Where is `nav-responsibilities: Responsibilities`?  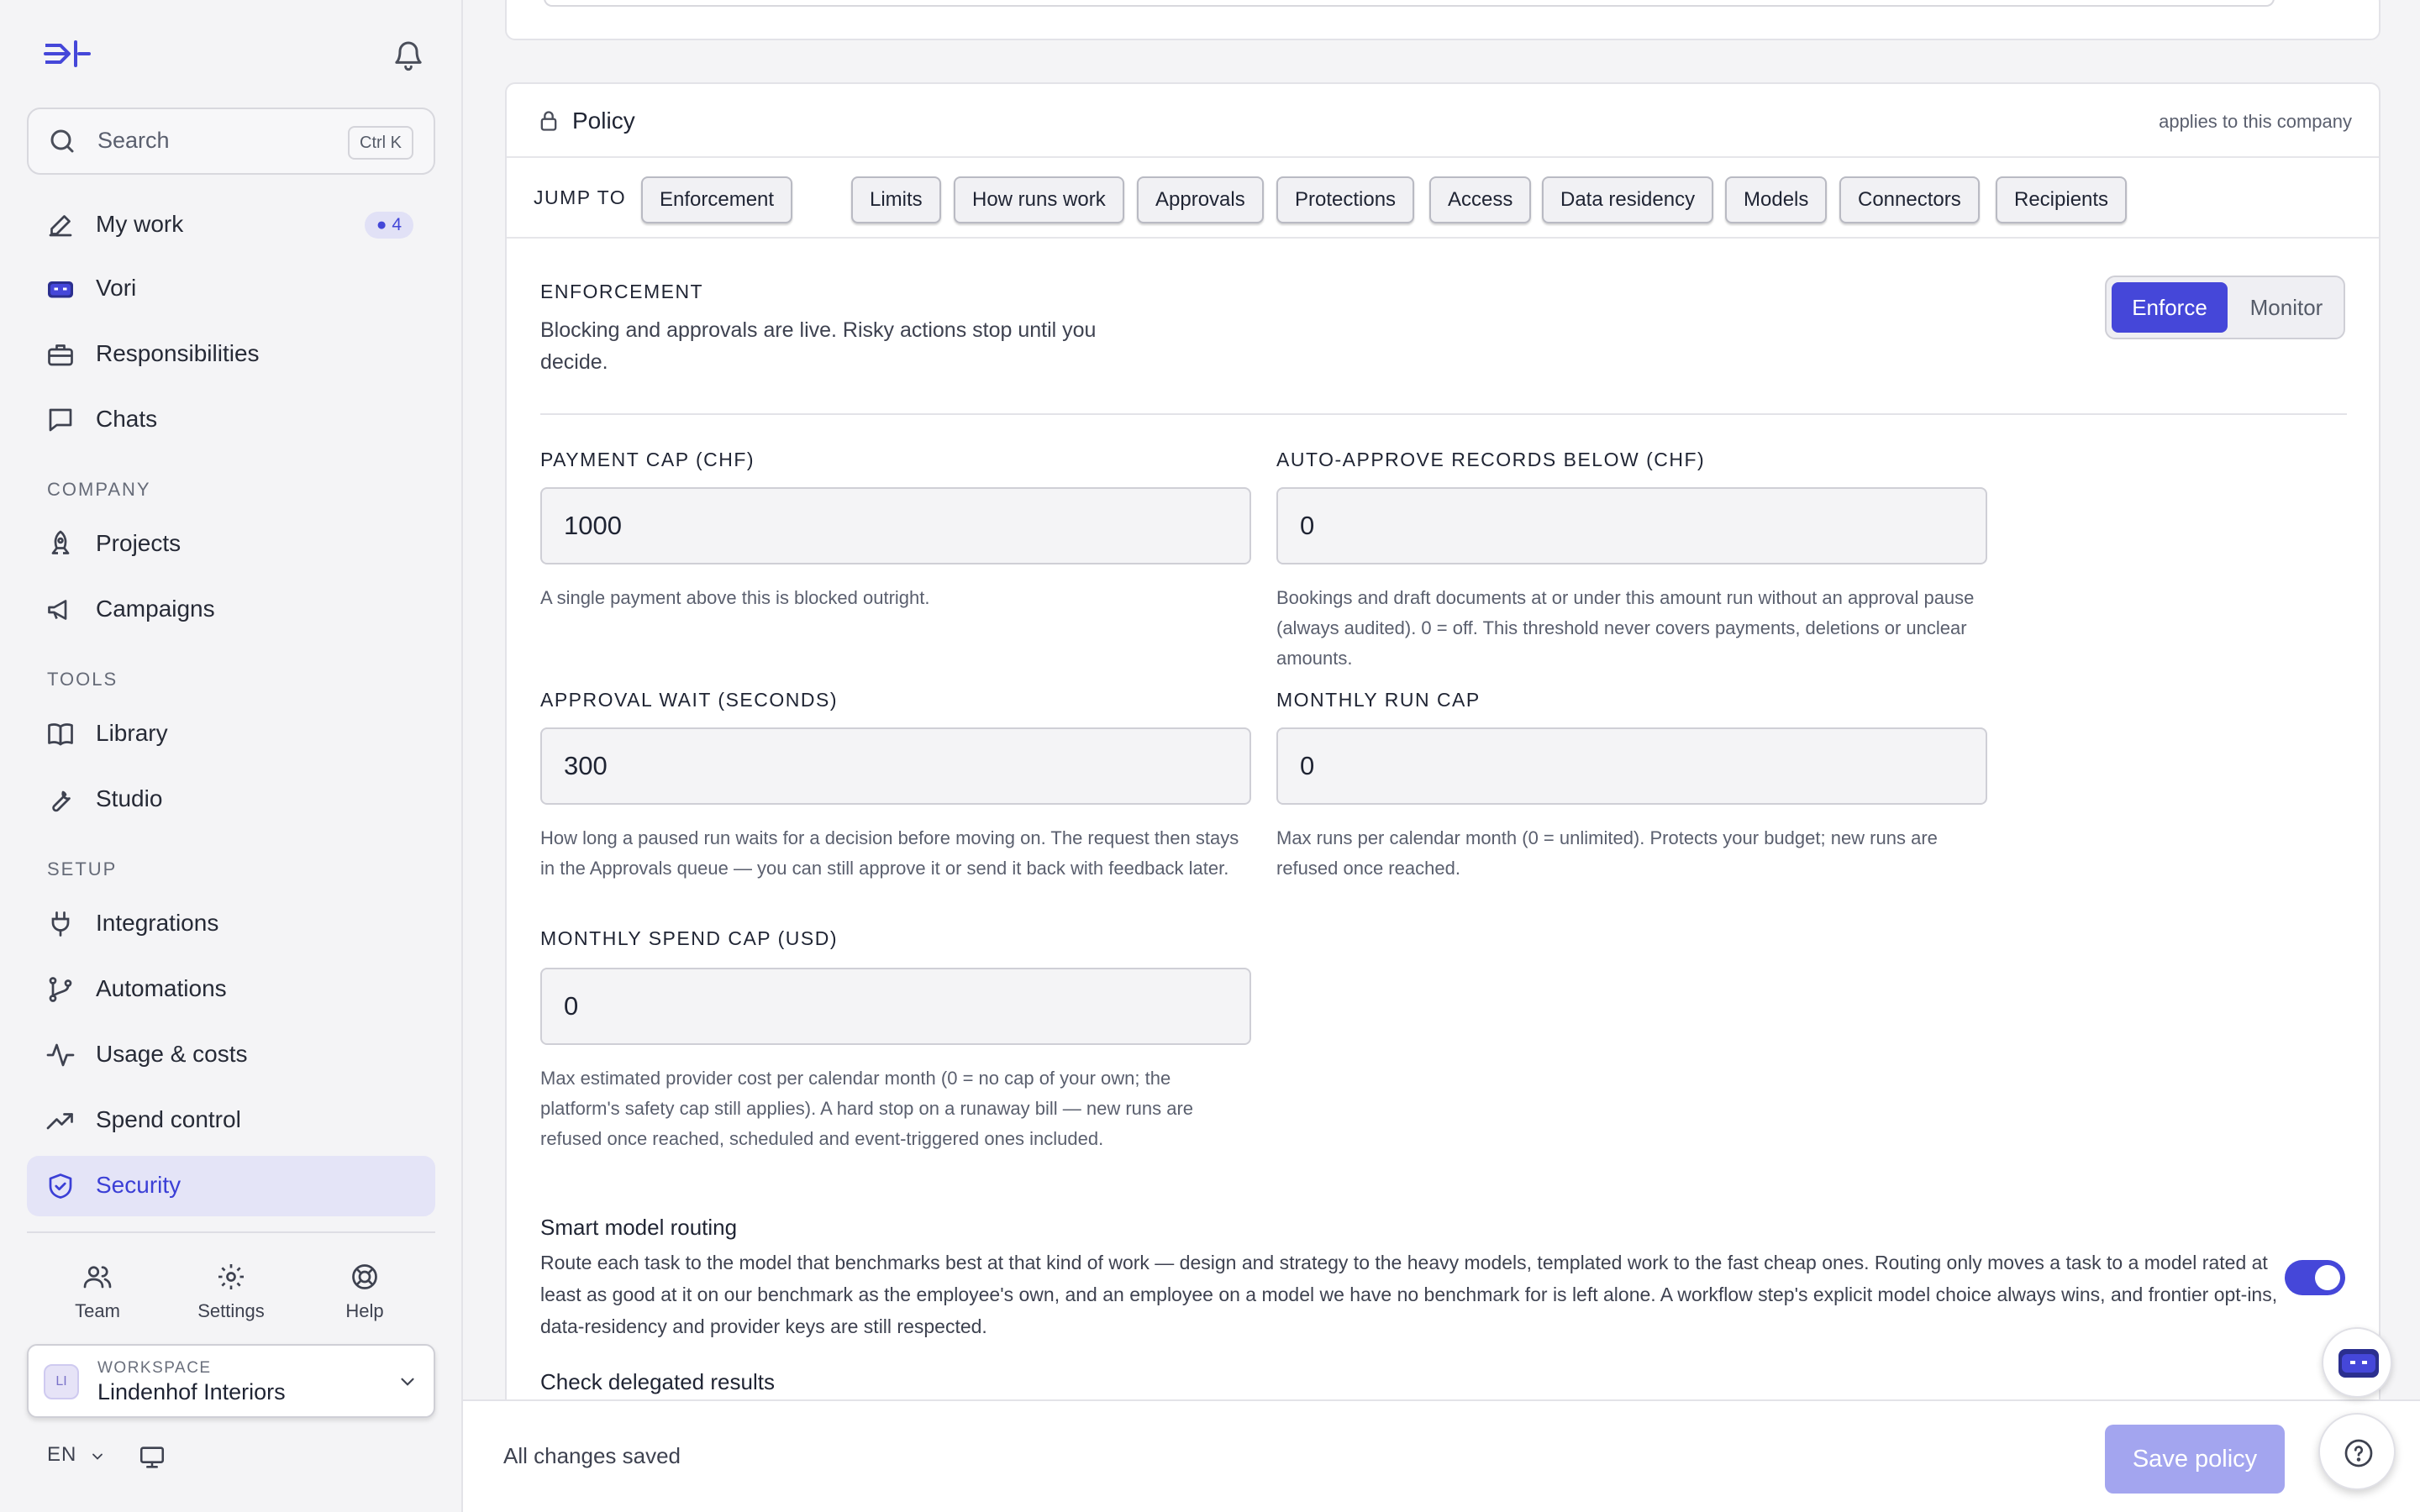
nav-responsibilities: Responsibilities is located at coordinates (231, 354).